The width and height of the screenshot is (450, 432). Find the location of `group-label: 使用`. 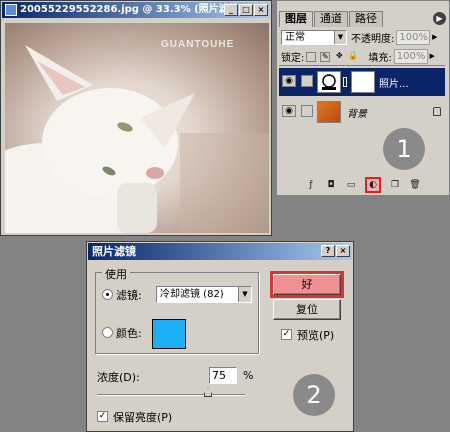

group-label: 使用 is located at coordinates (116, 274).